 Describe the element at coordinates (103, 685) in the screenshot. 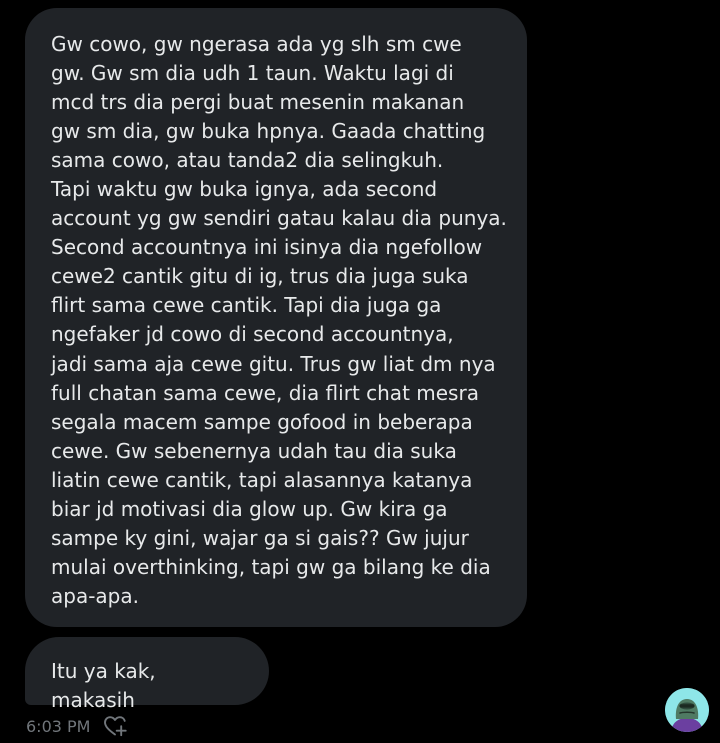

I see `message-text: Itu ya kak, makasih` at that location.